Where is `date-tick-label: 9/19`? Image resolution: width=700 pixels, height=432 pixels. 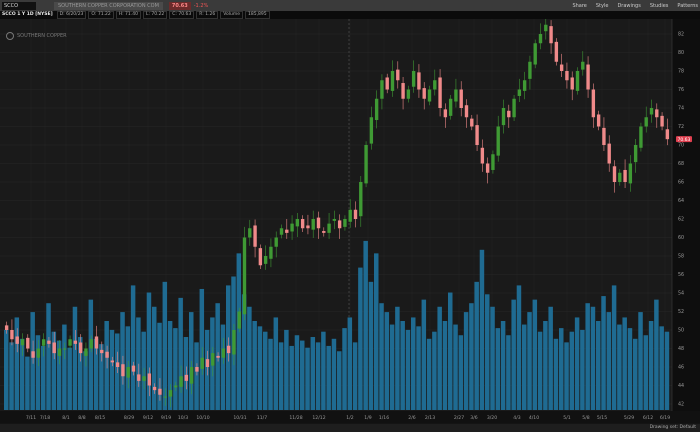 date-tick-label: 9/19 is located at coordinates (166, 418).